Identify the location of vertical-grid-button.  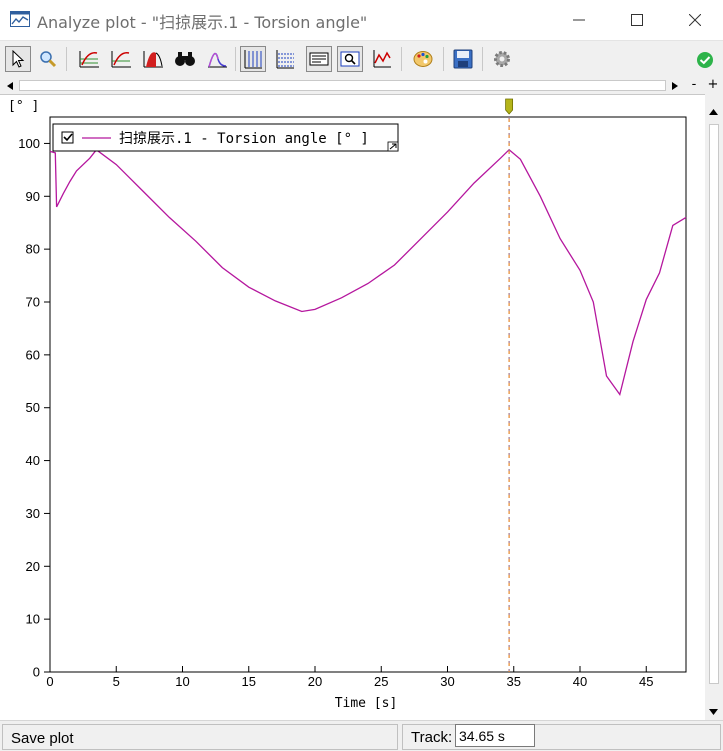
(253, 59).